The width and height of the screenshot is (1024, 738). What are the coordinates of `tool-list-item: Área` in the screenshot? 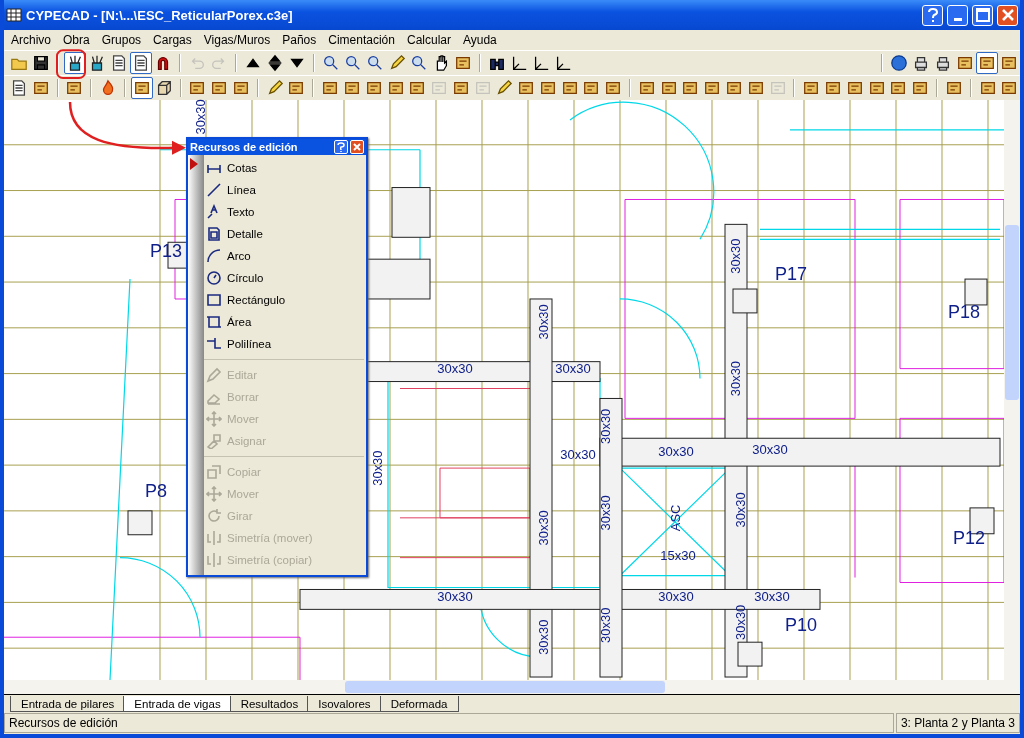 It's located at (285, 322).